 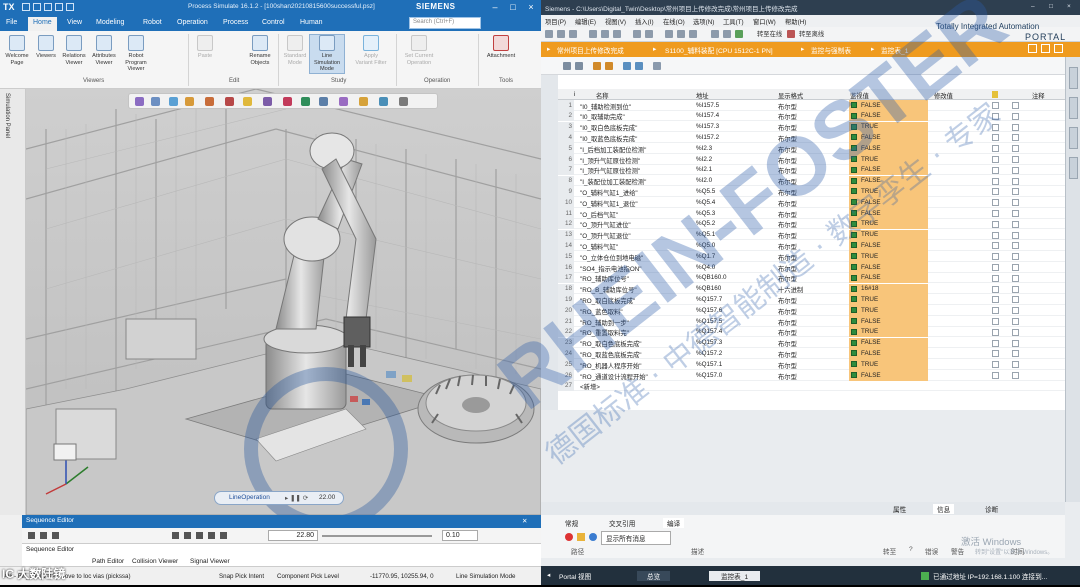 What do you see at coordinates (70, 7) in the screenshot?
I see `new-icon` at bounding box center [70, 7].